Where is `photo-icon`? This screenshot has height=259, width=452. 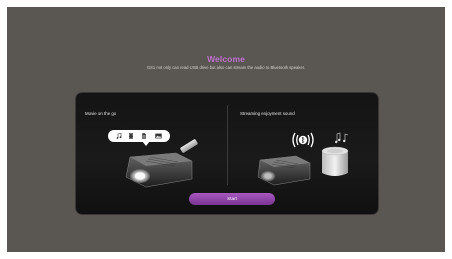 photo-icon is located at coordinates (158, 136).